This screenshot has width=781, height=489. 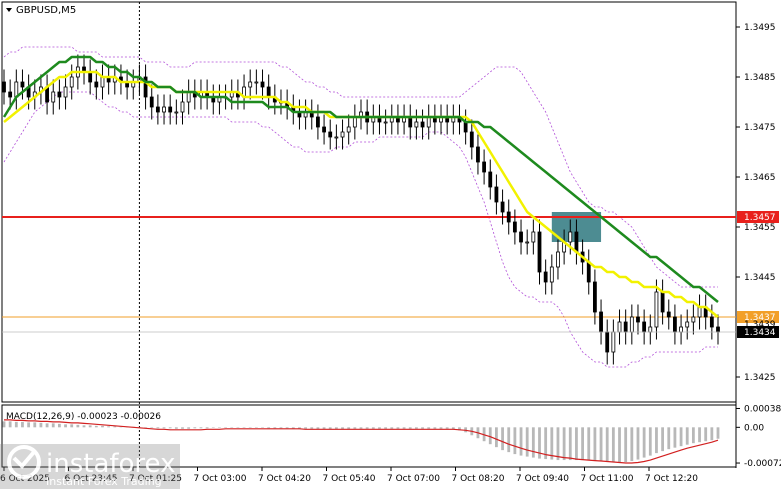 What do you see at coordinates (671, 479) in the screenshot?
I see `x-tick-label: 7 Oct 12:20` at bounding box center [671, 479].